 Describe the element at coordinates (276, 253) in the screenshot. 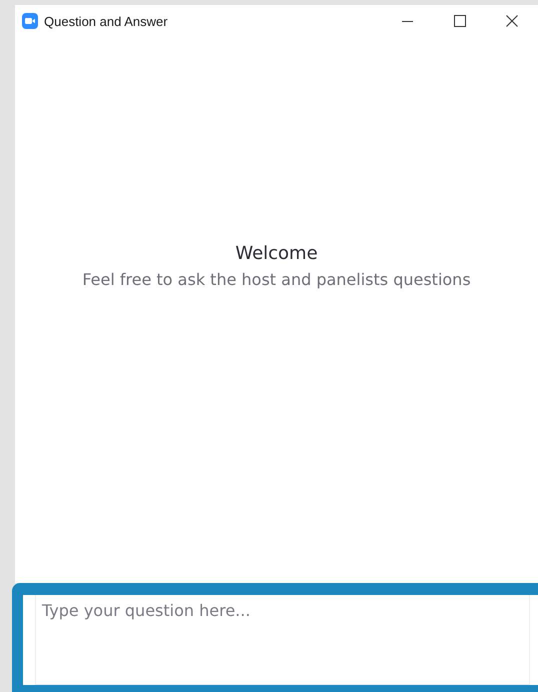

I see `welcome-heading: Welcome` at that location.